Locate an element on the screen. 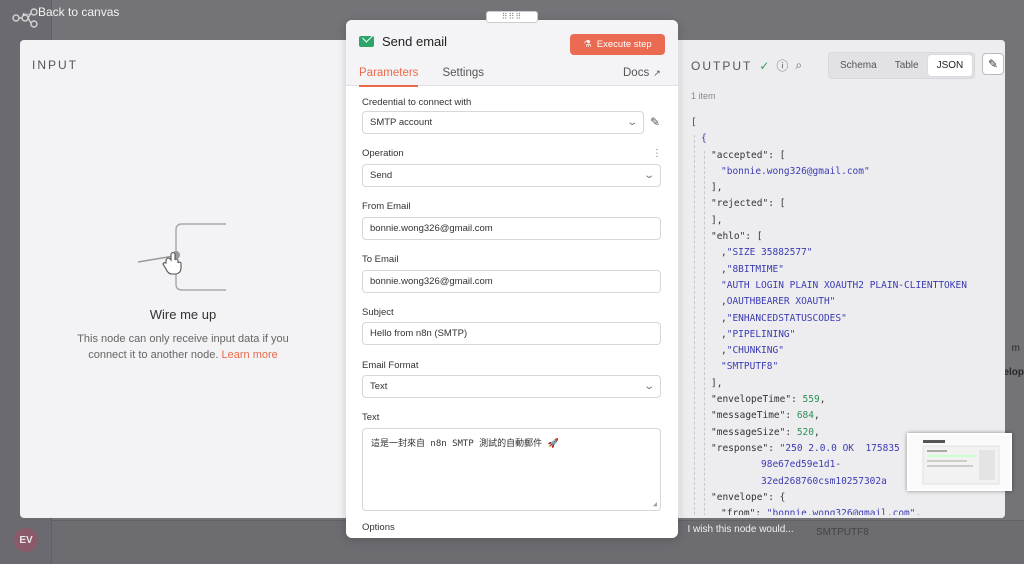  canvas-minimap is located at coordinates (959, 462).